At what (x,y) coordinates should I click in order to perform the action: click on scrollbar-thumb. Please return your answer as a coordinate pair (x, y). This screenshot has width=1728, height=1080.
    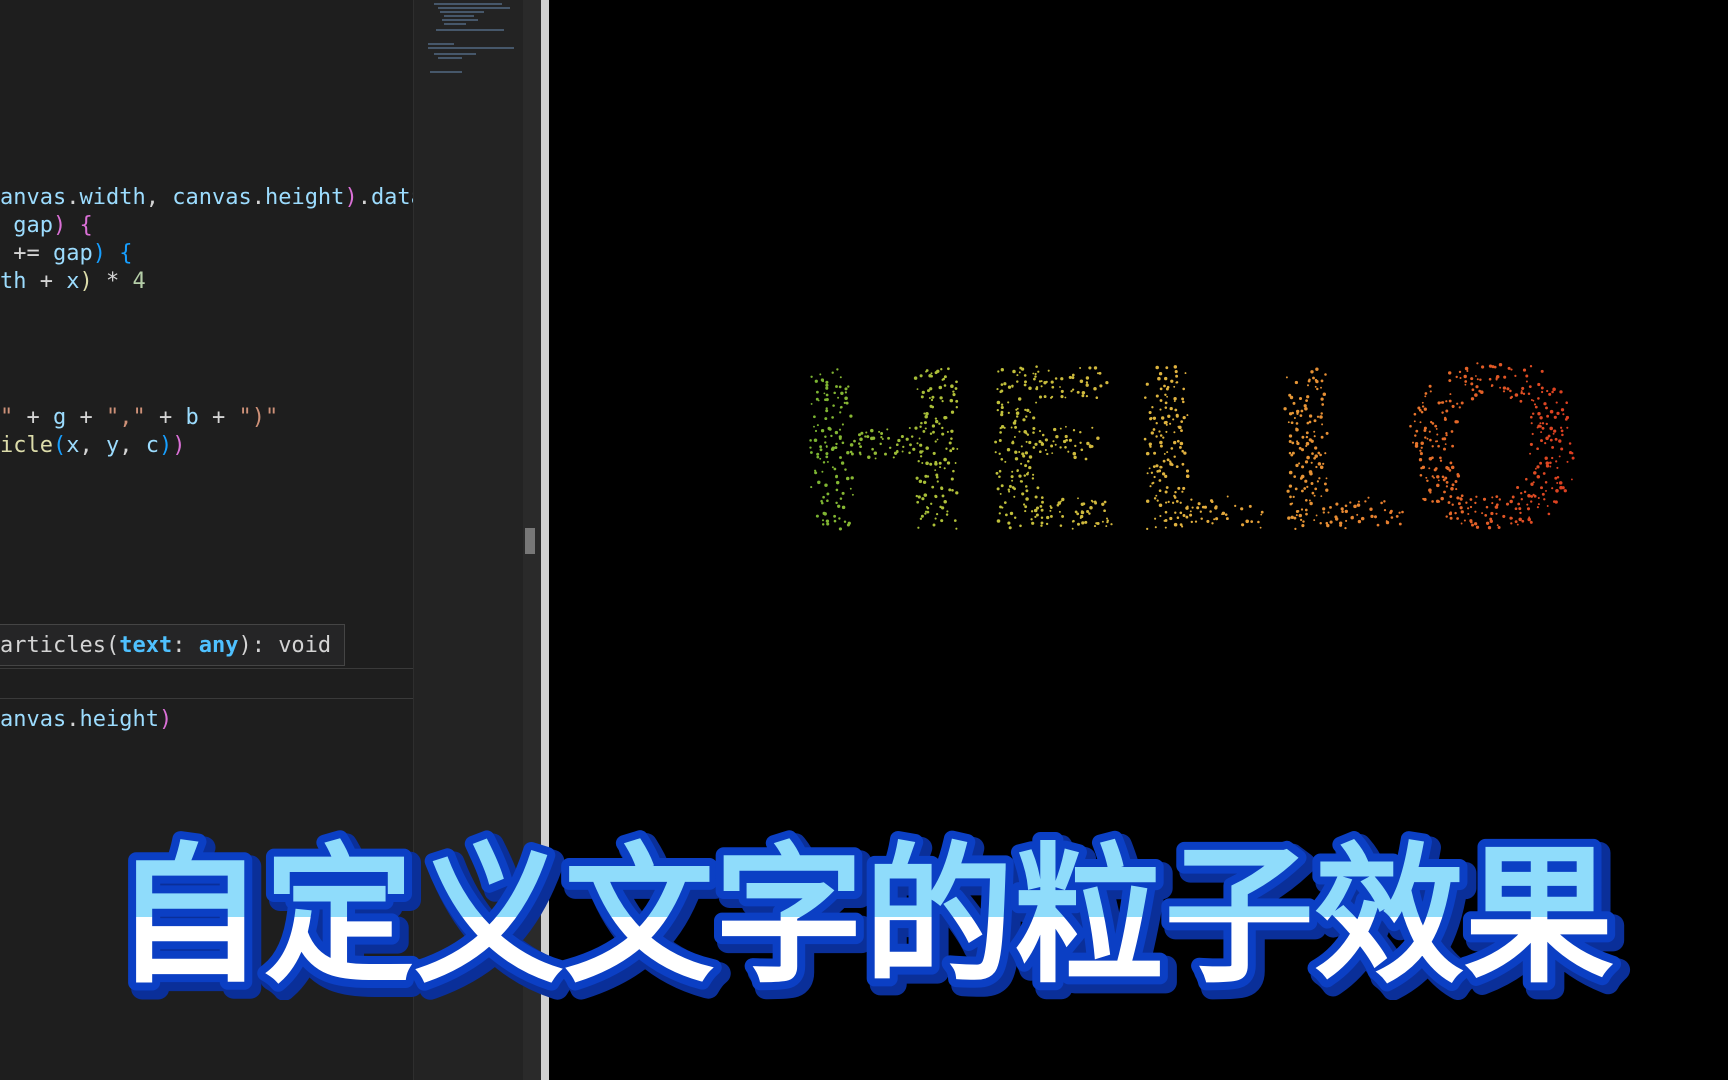
    Looking at the image, I should click on (530, 541).